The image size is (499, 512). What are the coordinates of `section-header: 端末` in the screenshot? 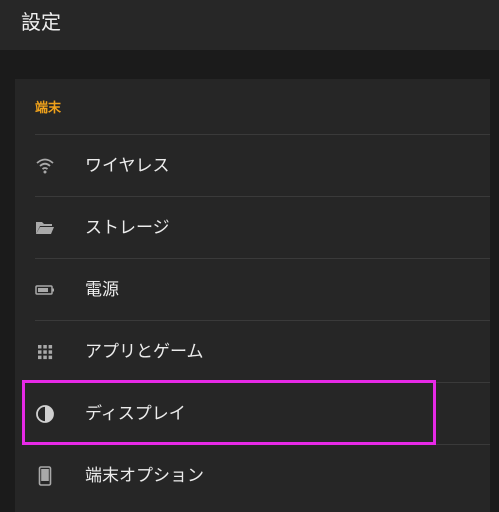 It's located at (48, 108).